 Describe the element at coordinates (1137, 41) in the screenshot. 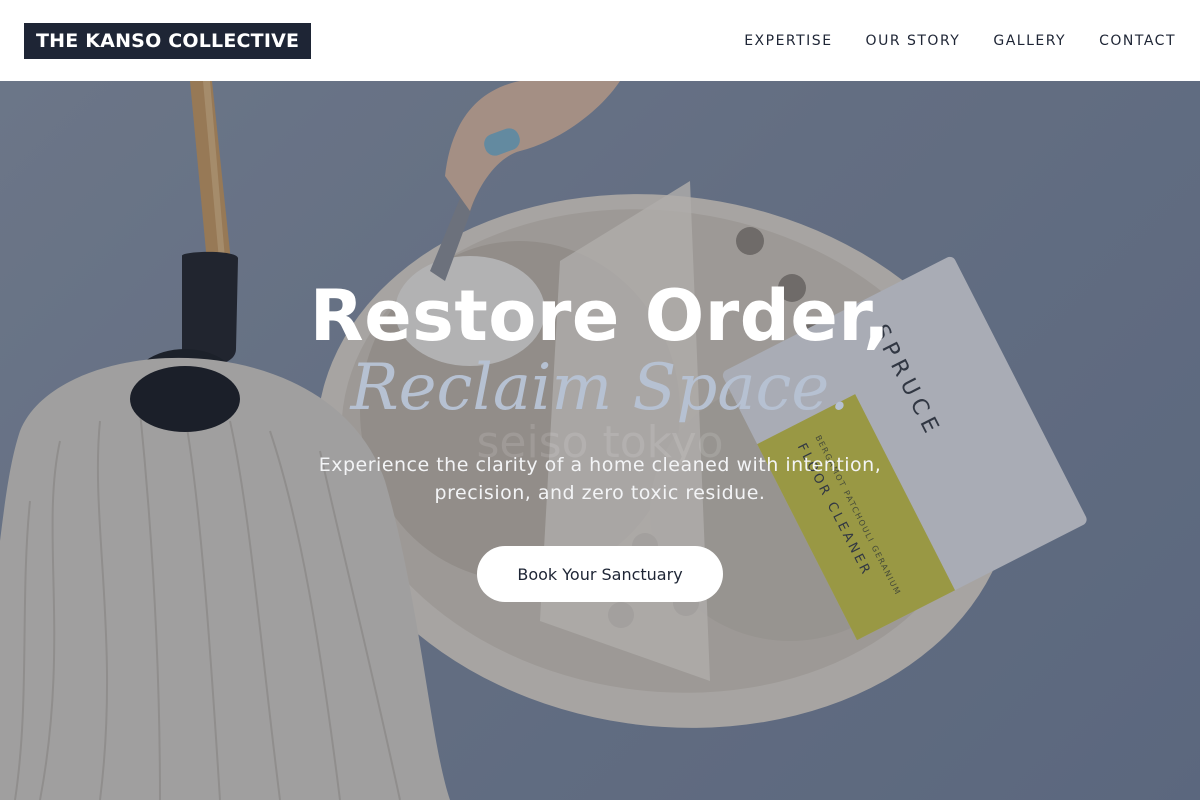

I see `nav-link-contact: CONTACT` at that location.